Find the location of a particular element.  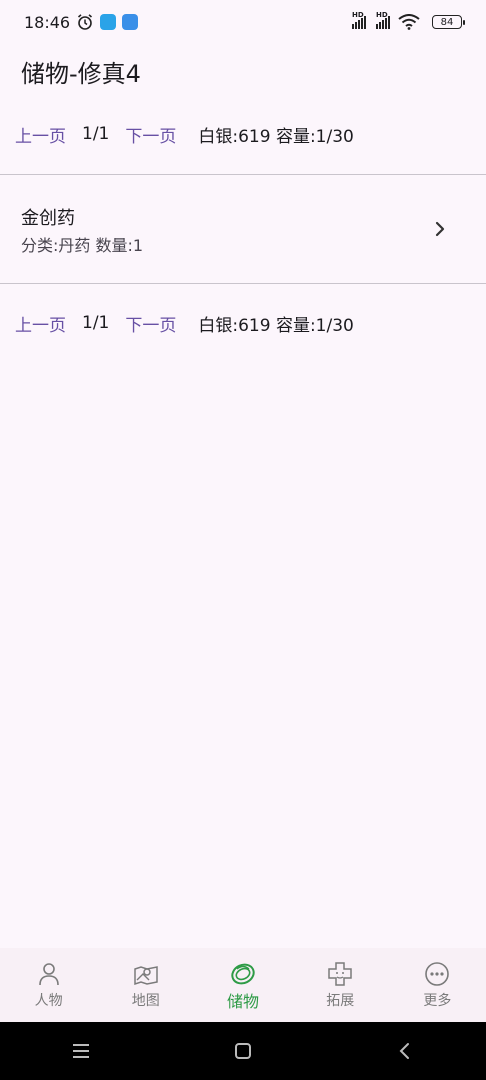

signal-icon-2: HD is located at coordinates (383, 20).